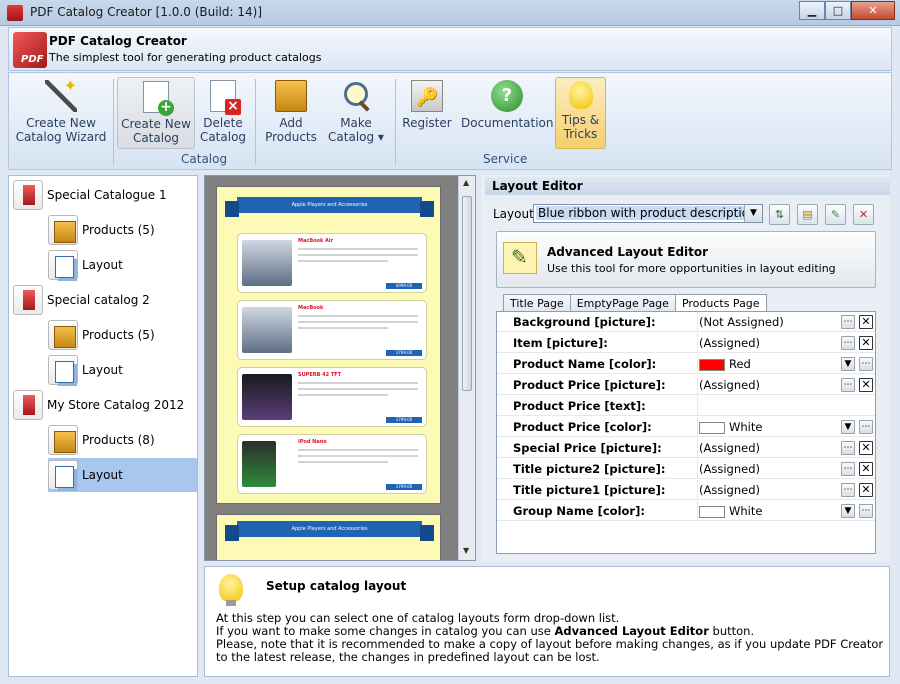 The width and height of the screenshot is (900, 684). What do you see at coordinates (332, 397) in the screenshot?
I see `preview-product-card: SUPERB 42 TFT 1799.00` at bounding box center [332, 397].